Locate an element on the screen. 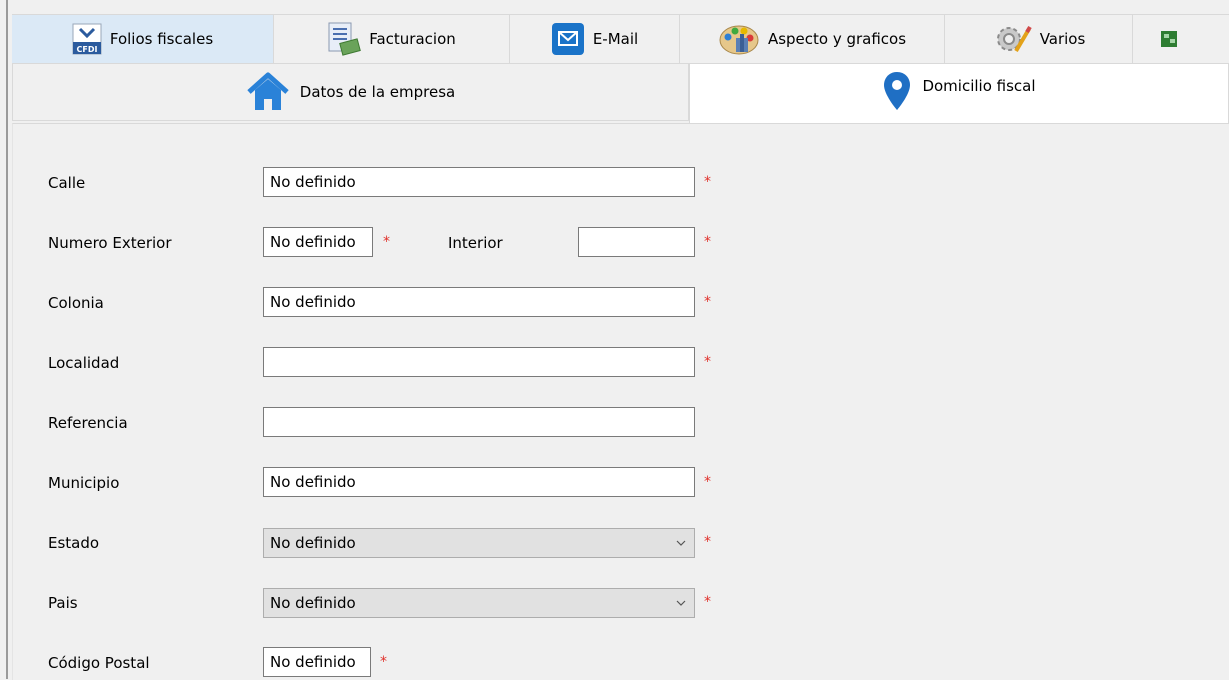 The image size is (1229, 680). cfdi-icon-text: CFDI is located at coordinates (86, 49).